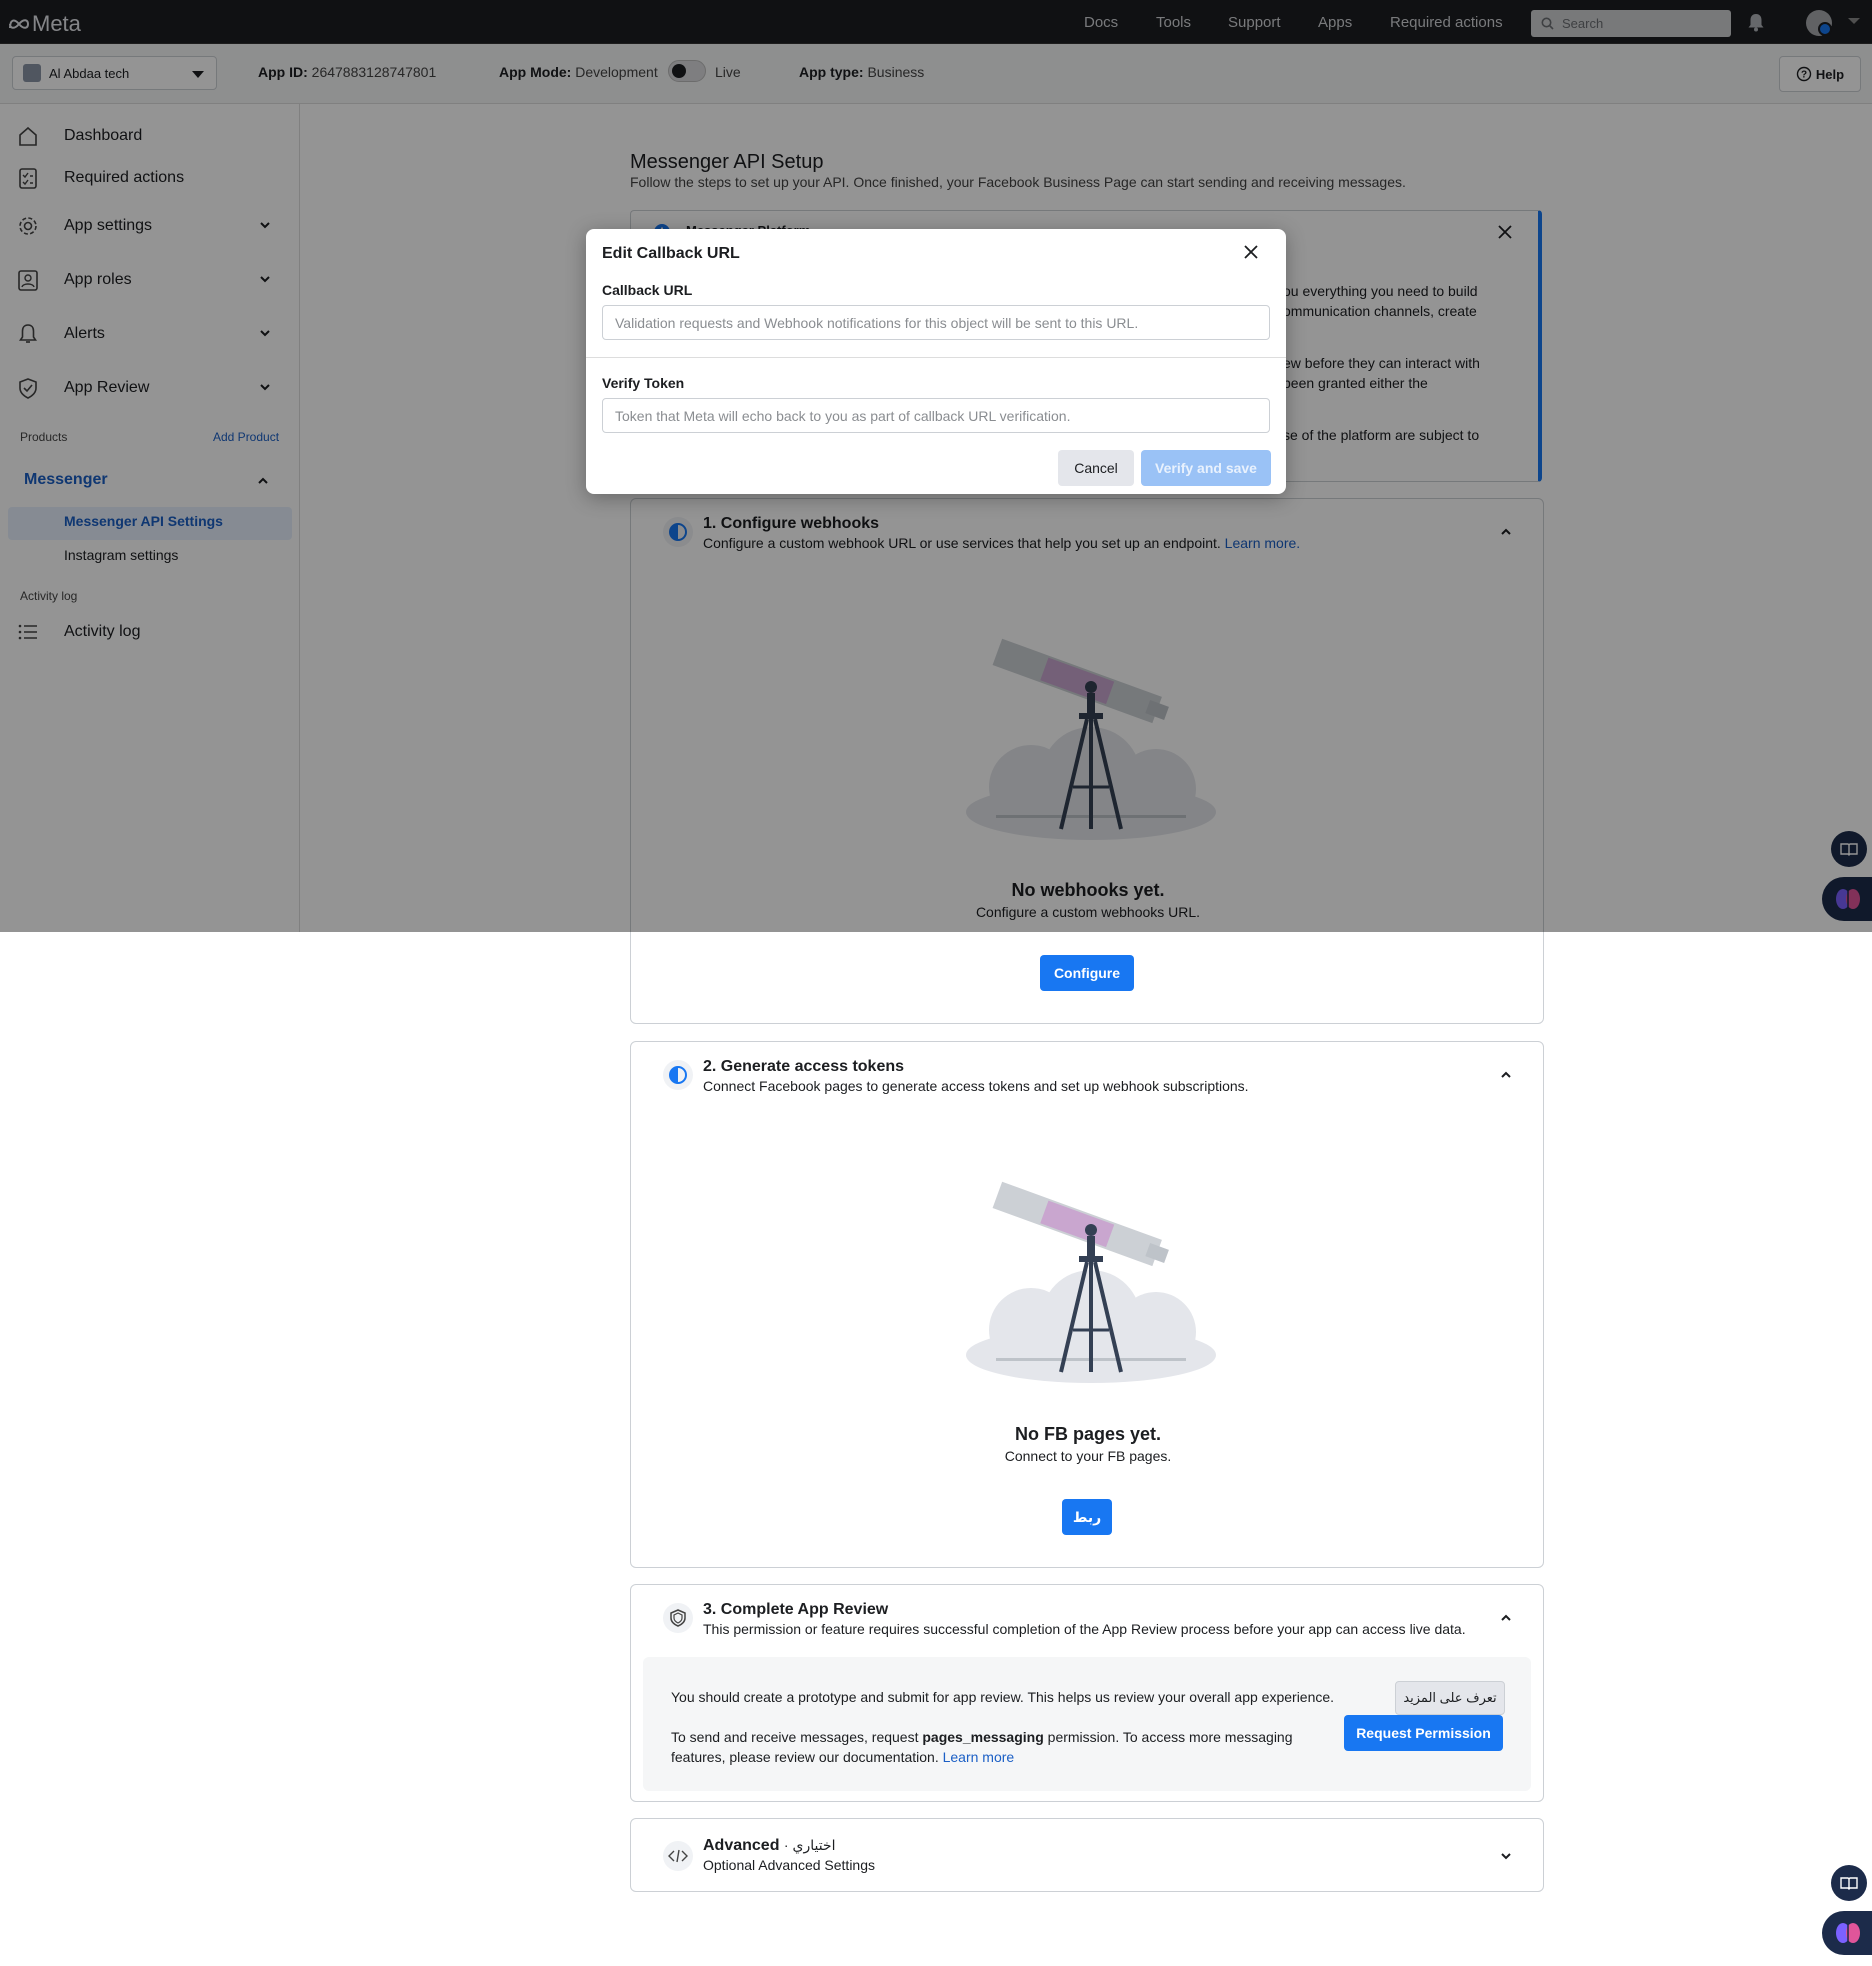  What do you see at coordinates (1251, 252) in the screenshot?
I see `close-icon` at bounding box center [1251, 252].